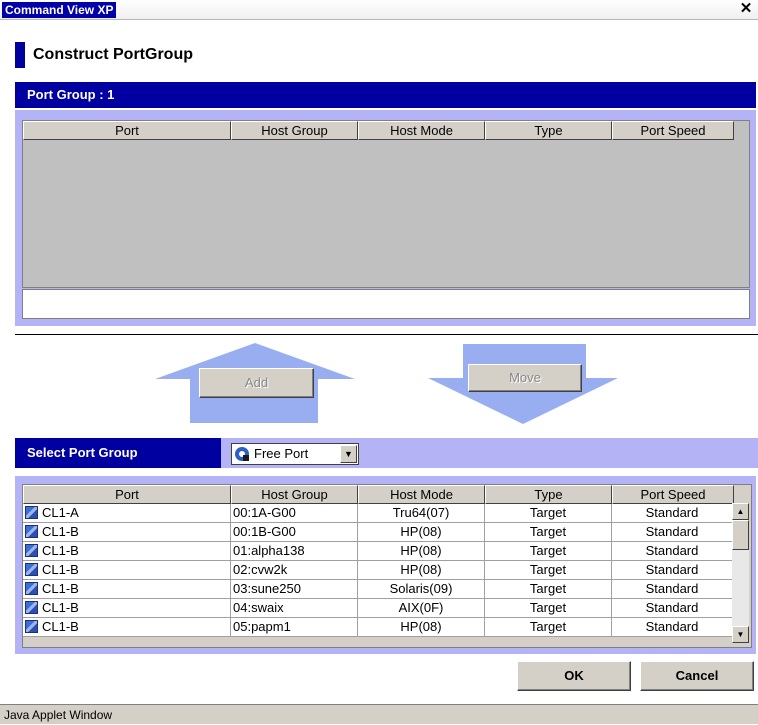 The height and width of the screenshot is (725, 758). I want to click on port-group-select-value: Free Port, so click(281, 453).